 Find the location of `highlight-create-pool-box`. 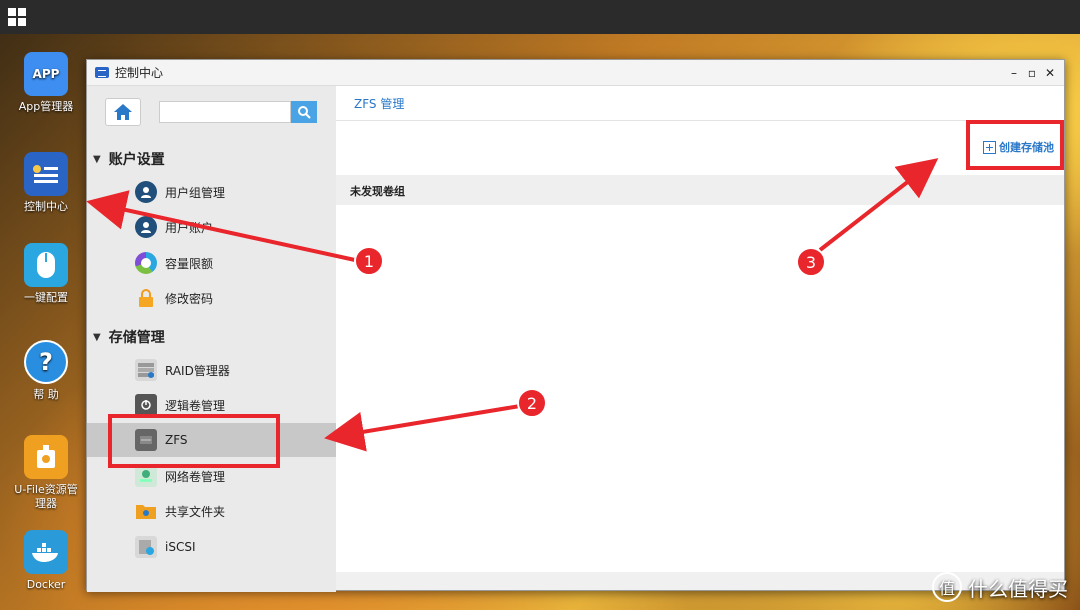

highlight-create-pool-box is located at coordinates (1015, 145).